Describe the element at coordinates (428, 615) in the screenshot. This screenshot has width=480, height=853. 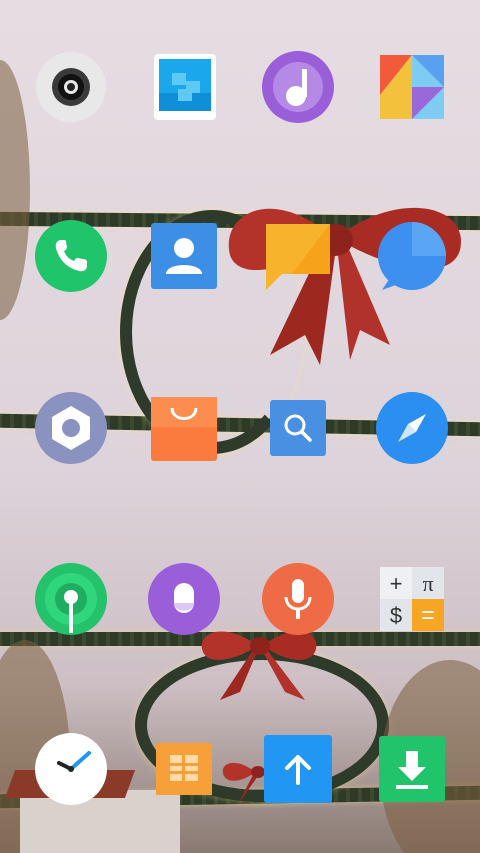
I see `calc-equals-symbol: =` at that location.